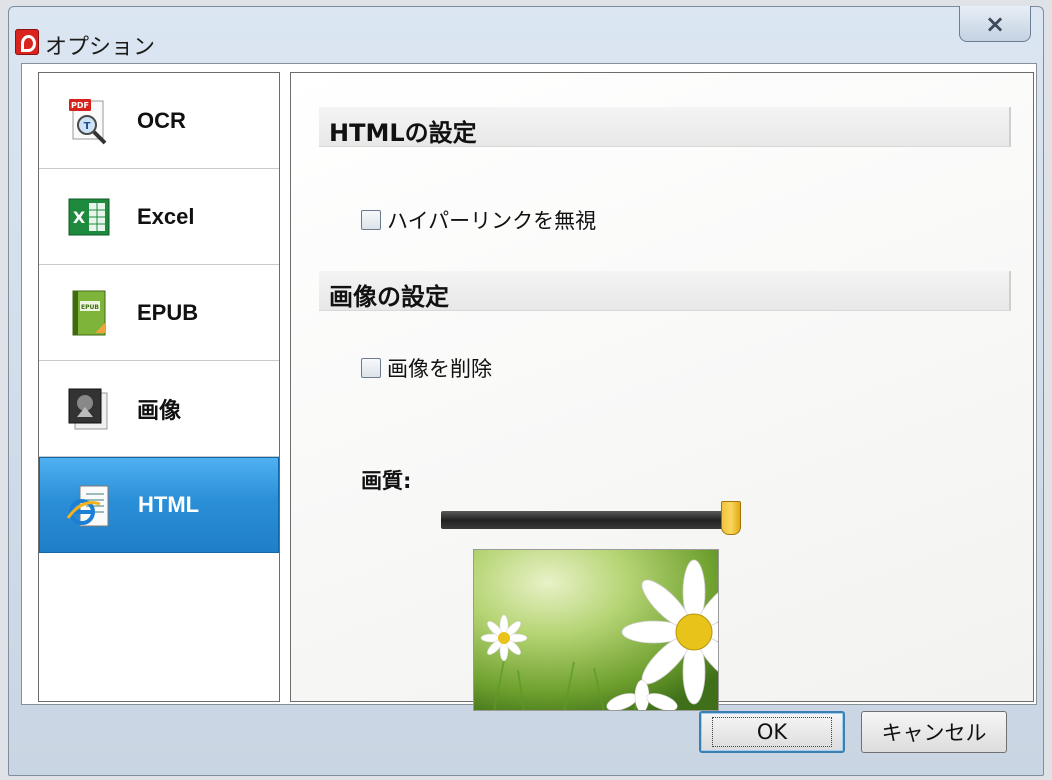 This screenshot has width=1052, height=780. I want to click on svg-text: X, so click(79, 217).